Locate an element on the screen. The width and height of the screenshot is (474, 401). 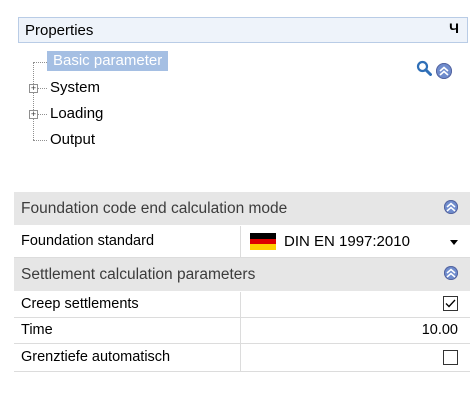
foundation-standard-dropdown: DIN EN 1997:2010 is located at coordinates (330, 241).